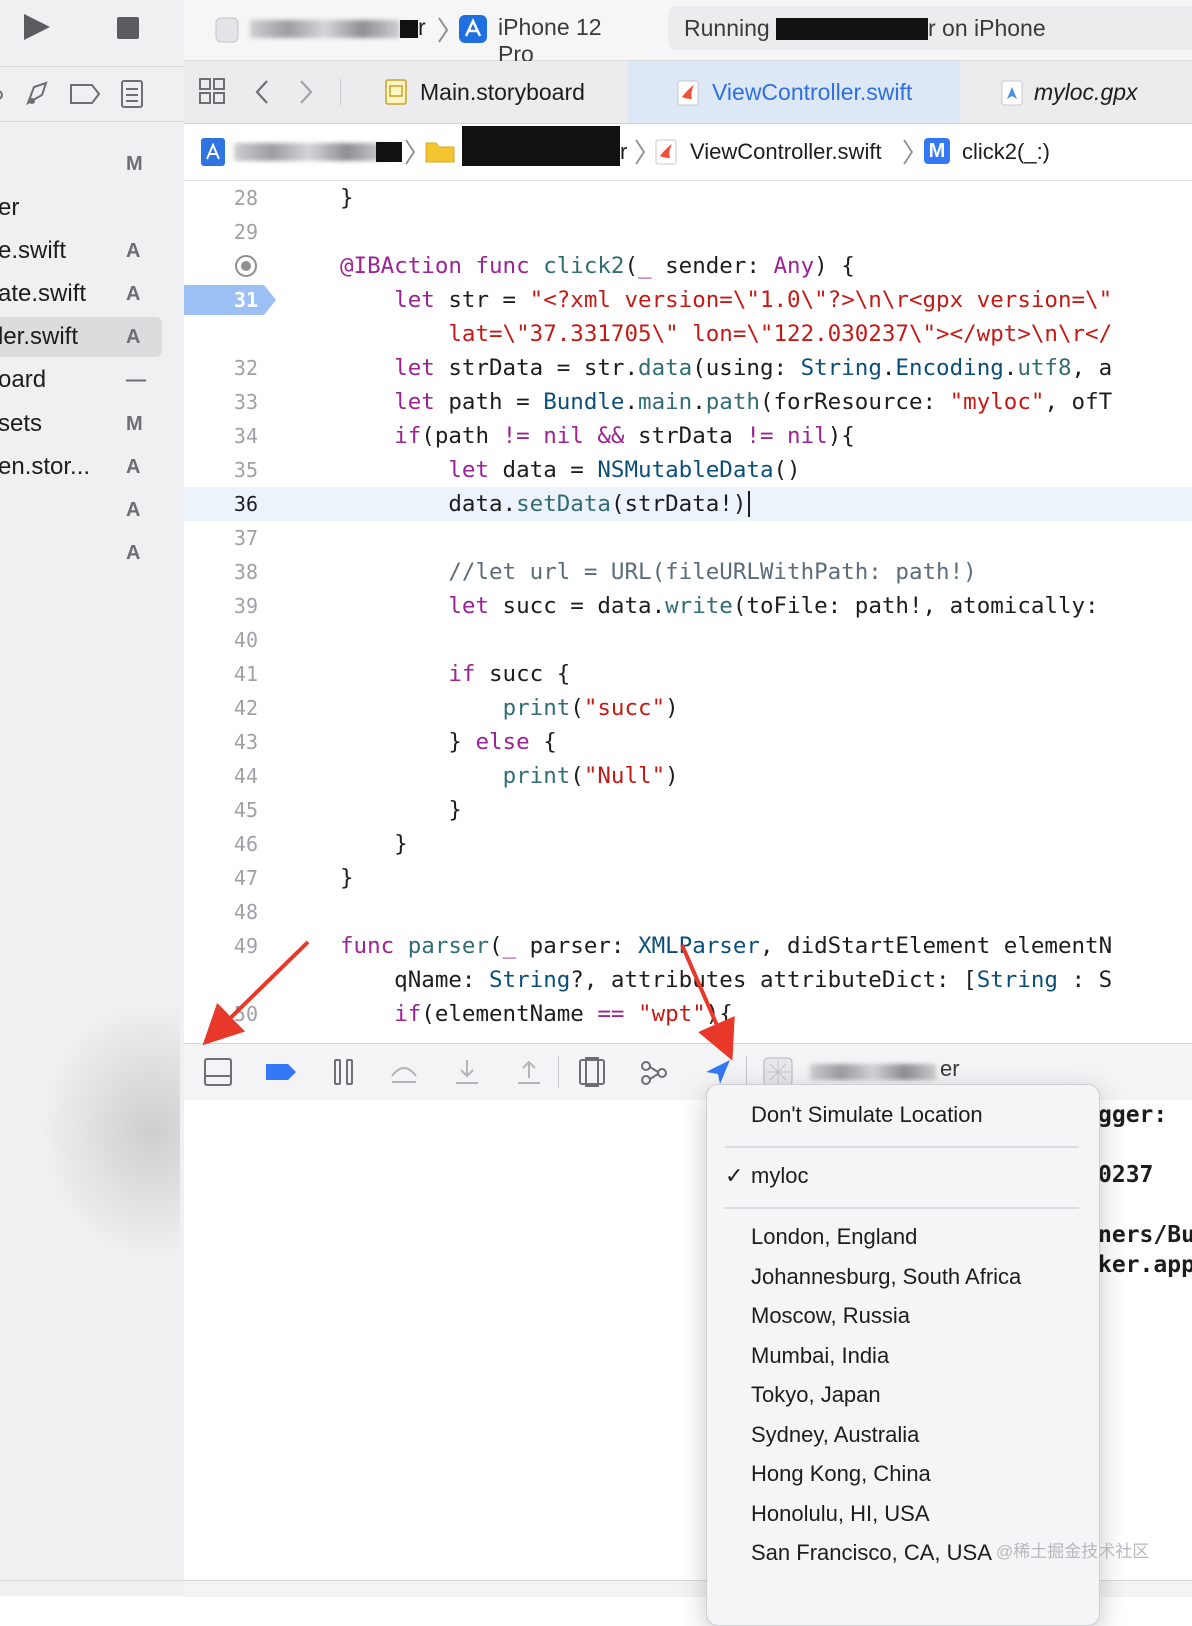 This screenshot has width=1192, height=1626. I want to click on code-line: 47}, so click(293, 878).